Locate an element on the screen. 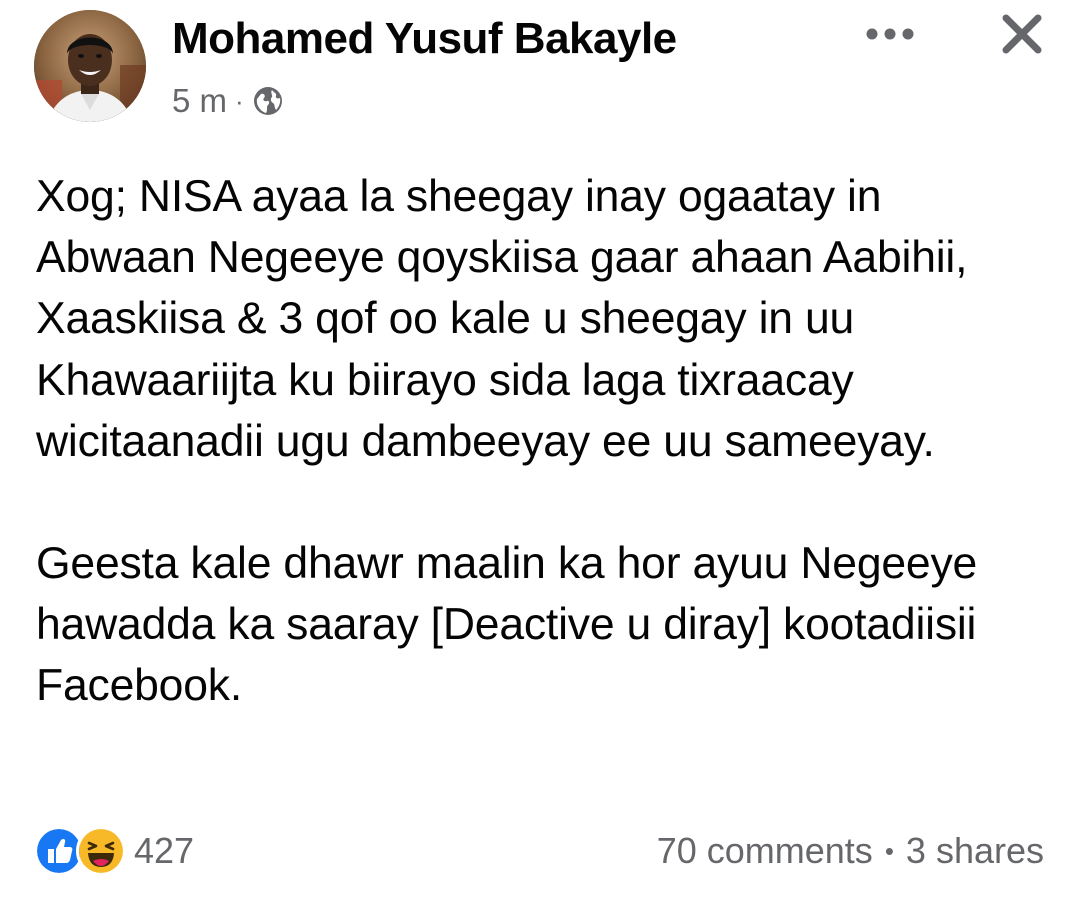  reactions-summary: 427 is located at coordinates (114, 851).